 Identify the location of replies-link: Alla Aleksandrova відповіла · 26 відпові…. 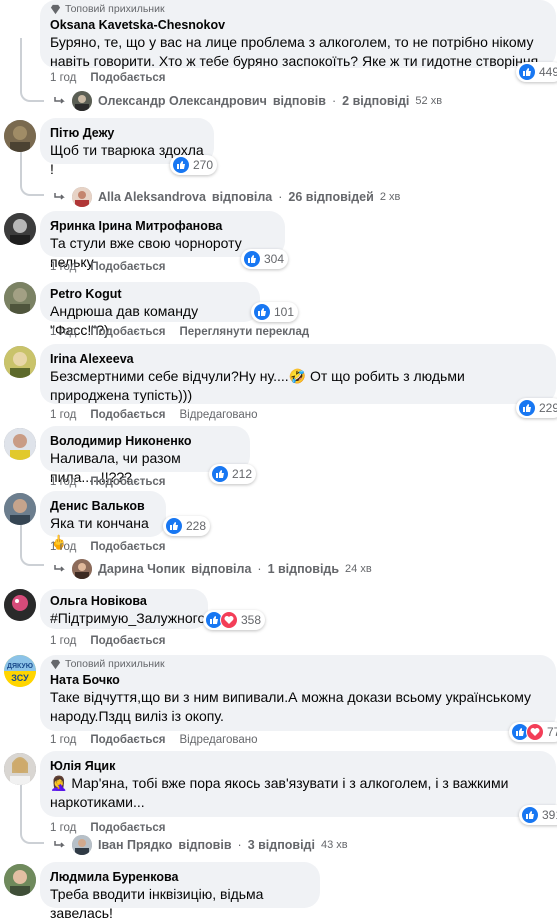
(227, 197).